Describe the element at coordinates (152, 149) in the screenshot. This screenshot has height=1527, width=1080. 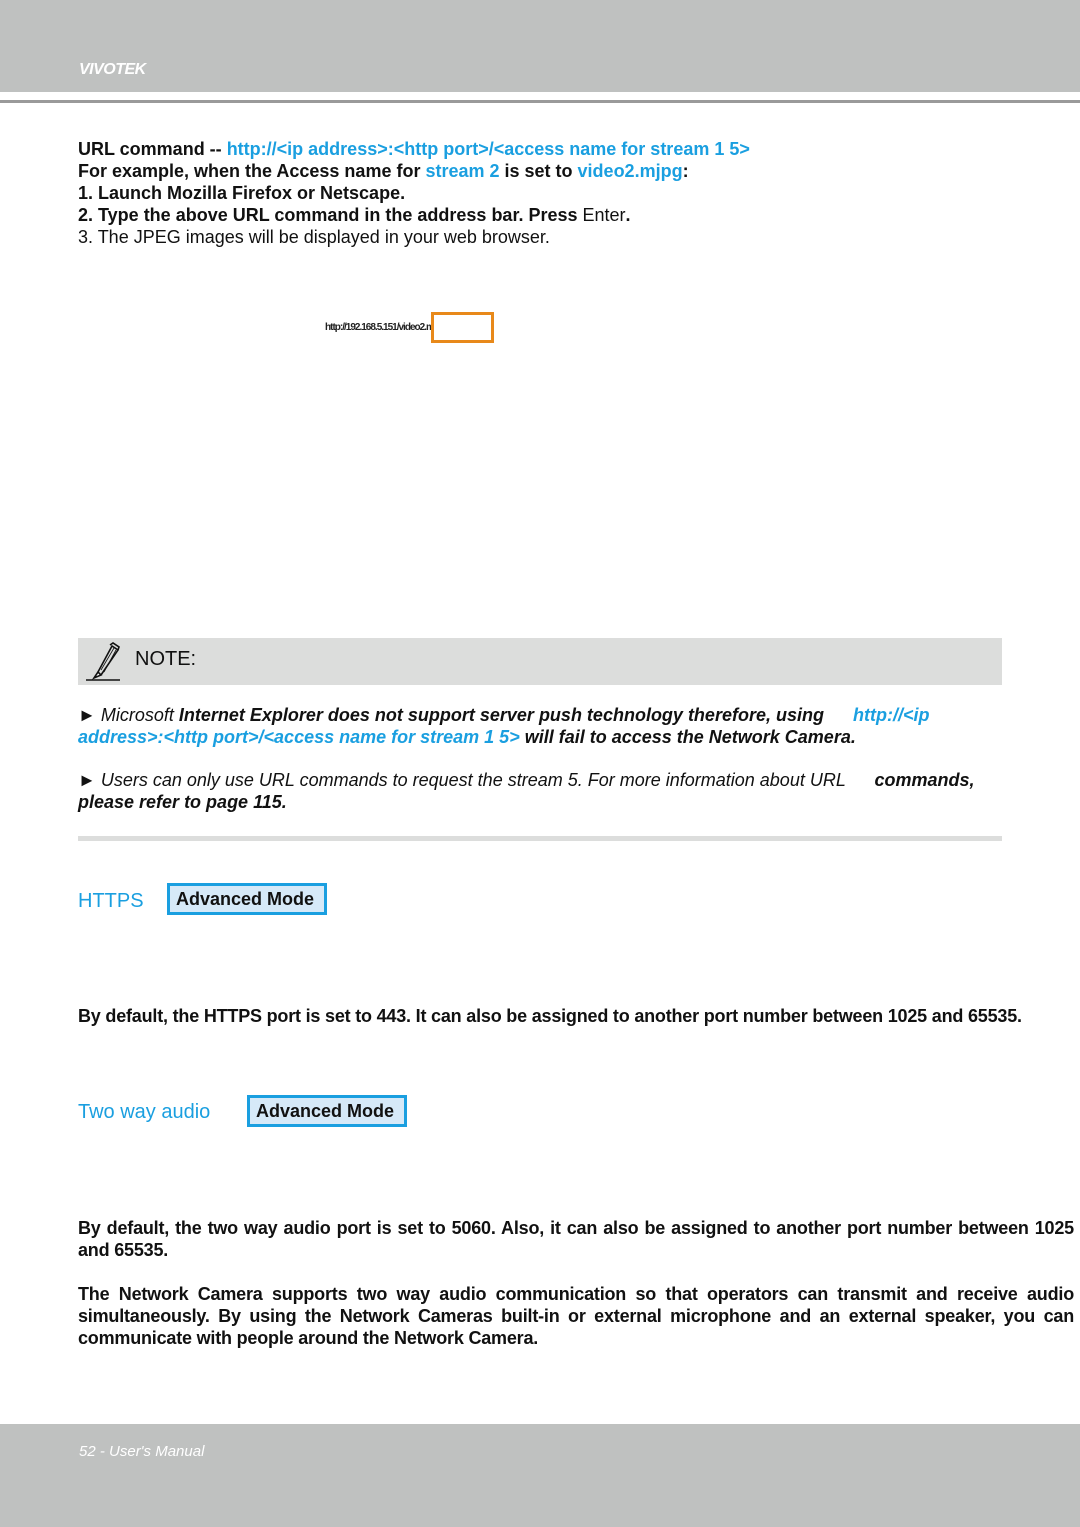
I see `url-command-label: URL command --` at that location.